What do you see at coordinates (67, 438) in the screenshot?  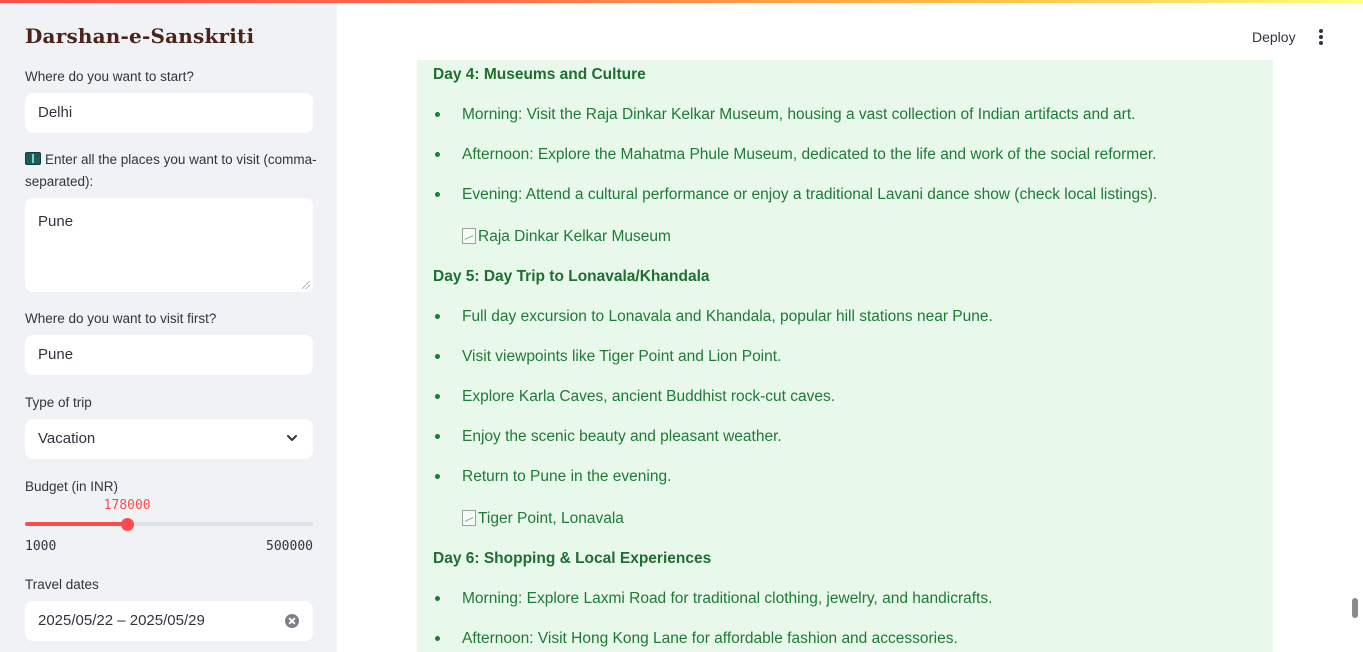 I see `trip-type-value: Vacation` at bounding box center [67, 438].